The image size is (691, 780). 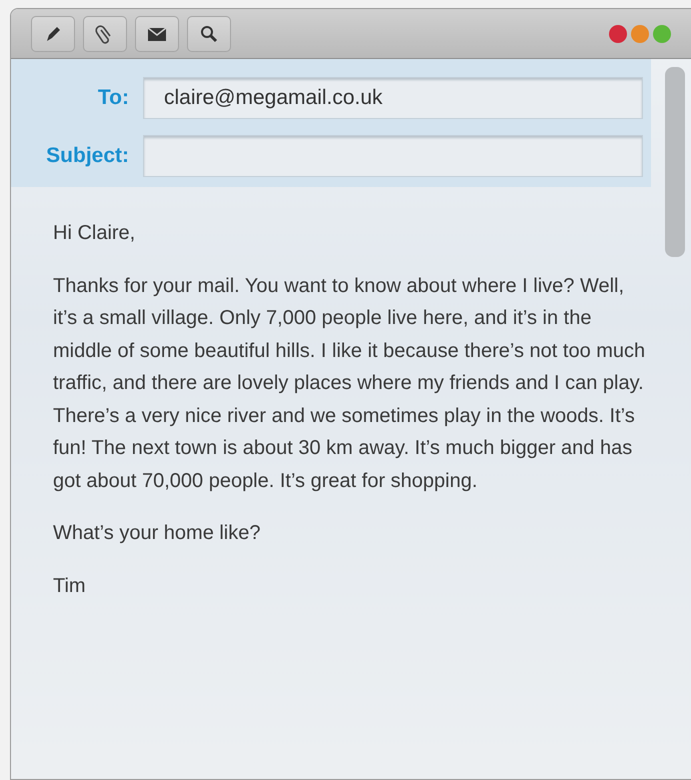 I want to click on message-paragraph: What’s your home like?, so click(x=157, y=533).